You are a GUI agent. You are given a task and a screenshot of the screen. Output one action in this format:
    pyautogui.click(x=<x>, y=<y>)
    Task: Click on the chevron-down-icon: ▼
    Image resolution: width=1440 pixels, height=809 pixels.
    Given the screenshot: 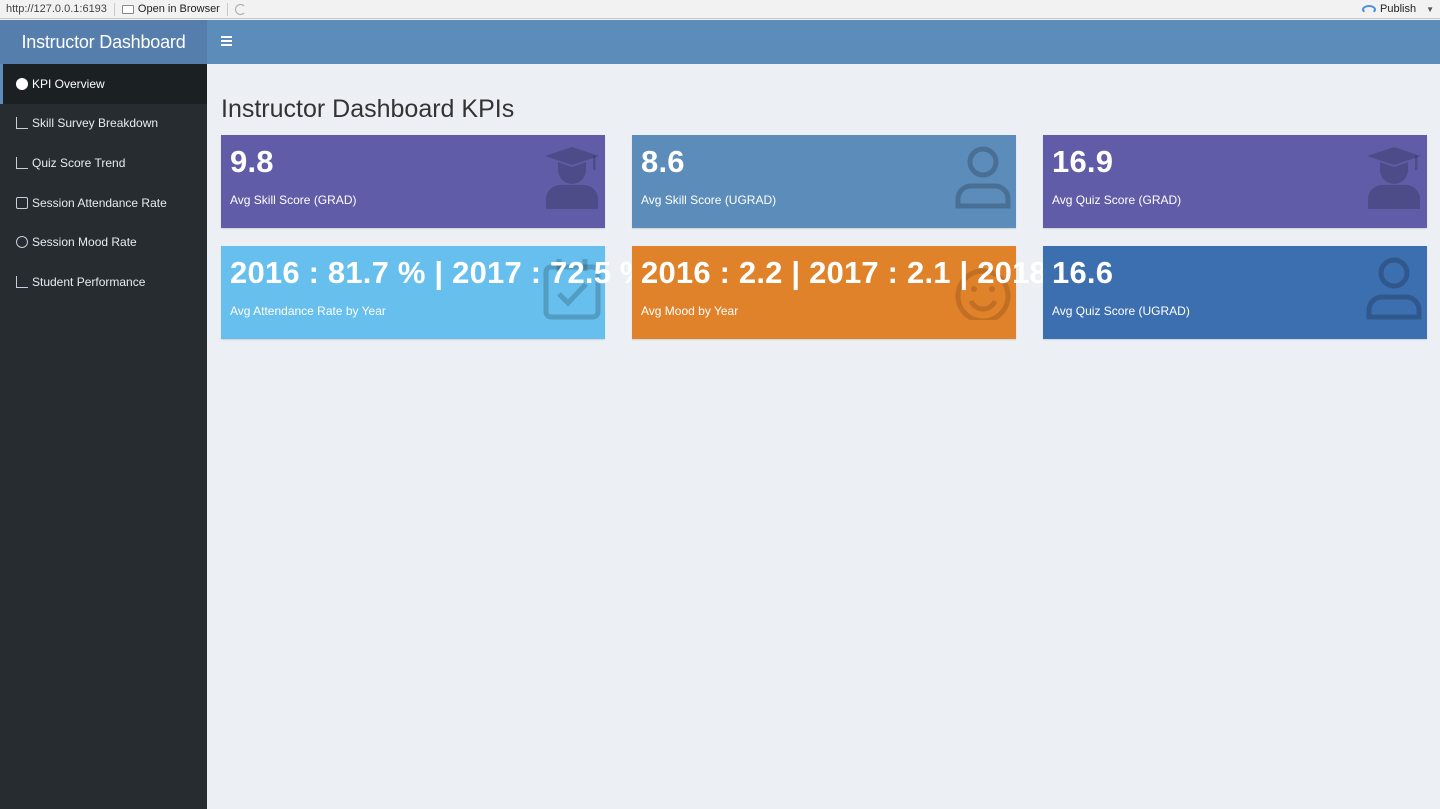 What is the action you would take?
    pyautogui.click(x=1430, y=9)
    